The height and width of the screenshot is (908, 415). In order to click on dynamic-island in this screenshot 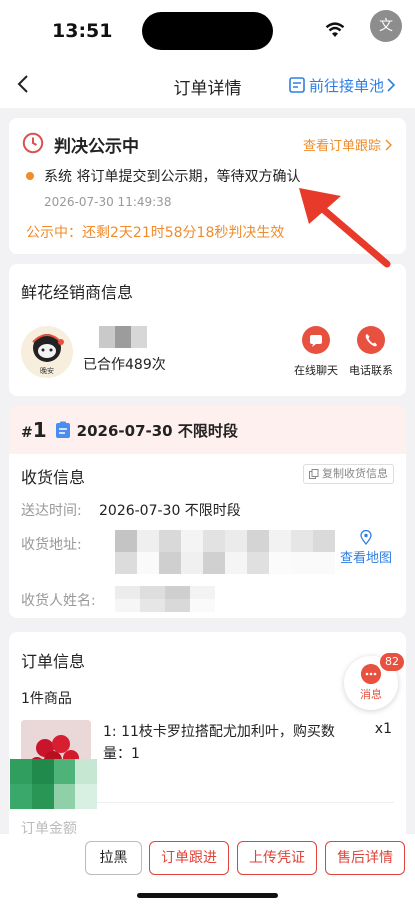, I will do `click(207, 31)`.